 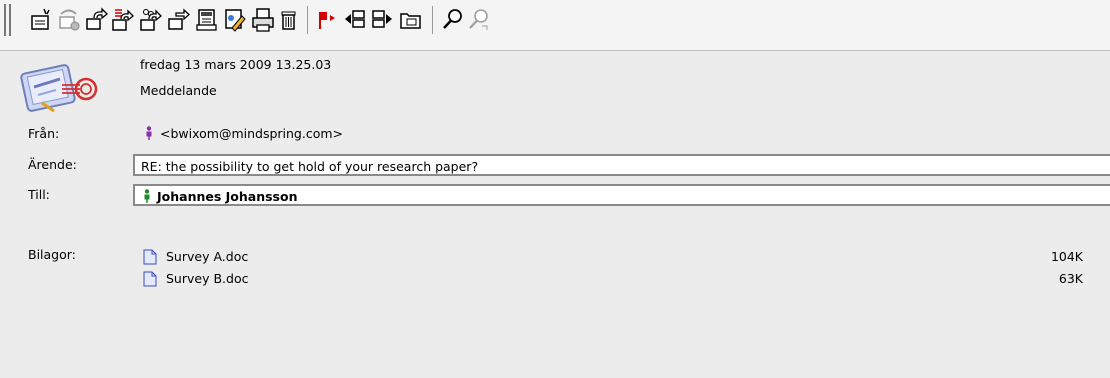 What do you see at coordinates (613, 279) in the screenshot?
I see `attachment-item: Survey B.doc 63K` at bounding box center [613, 279].